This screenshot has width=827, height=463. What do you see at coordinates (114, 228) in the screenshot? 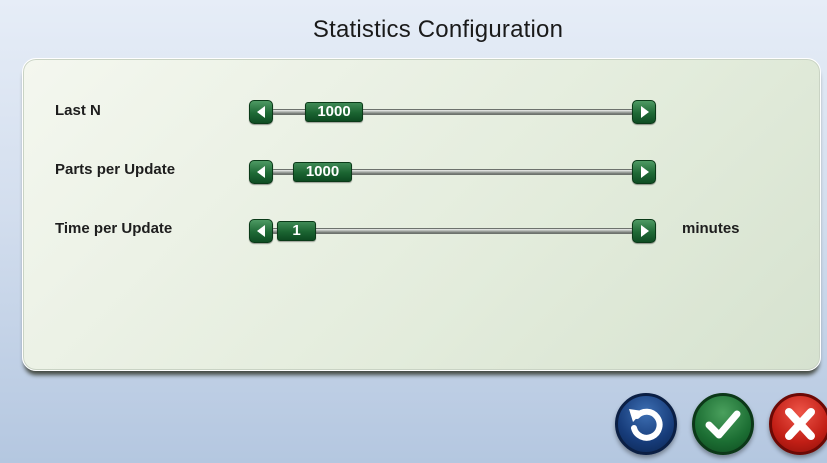
I see `time-per-update-label: Time per Update` at bounding box center [114, 228].